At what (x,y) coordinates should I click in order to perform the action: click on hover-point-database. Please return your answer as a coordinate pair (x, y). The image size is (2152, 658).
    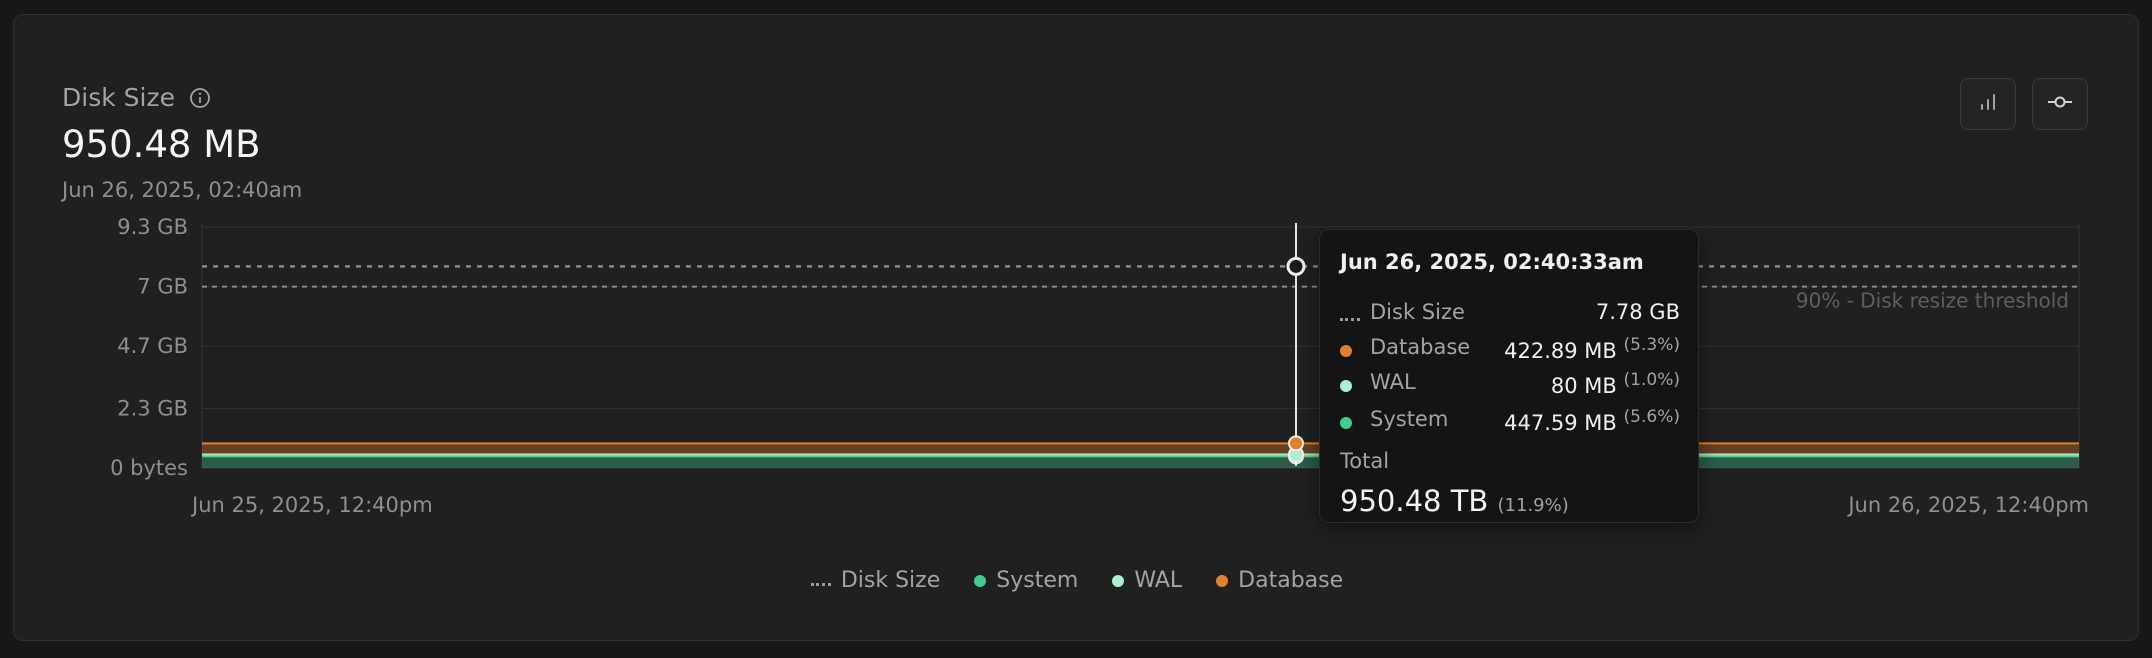
    Looking at the image, I should click on (1296, 443).